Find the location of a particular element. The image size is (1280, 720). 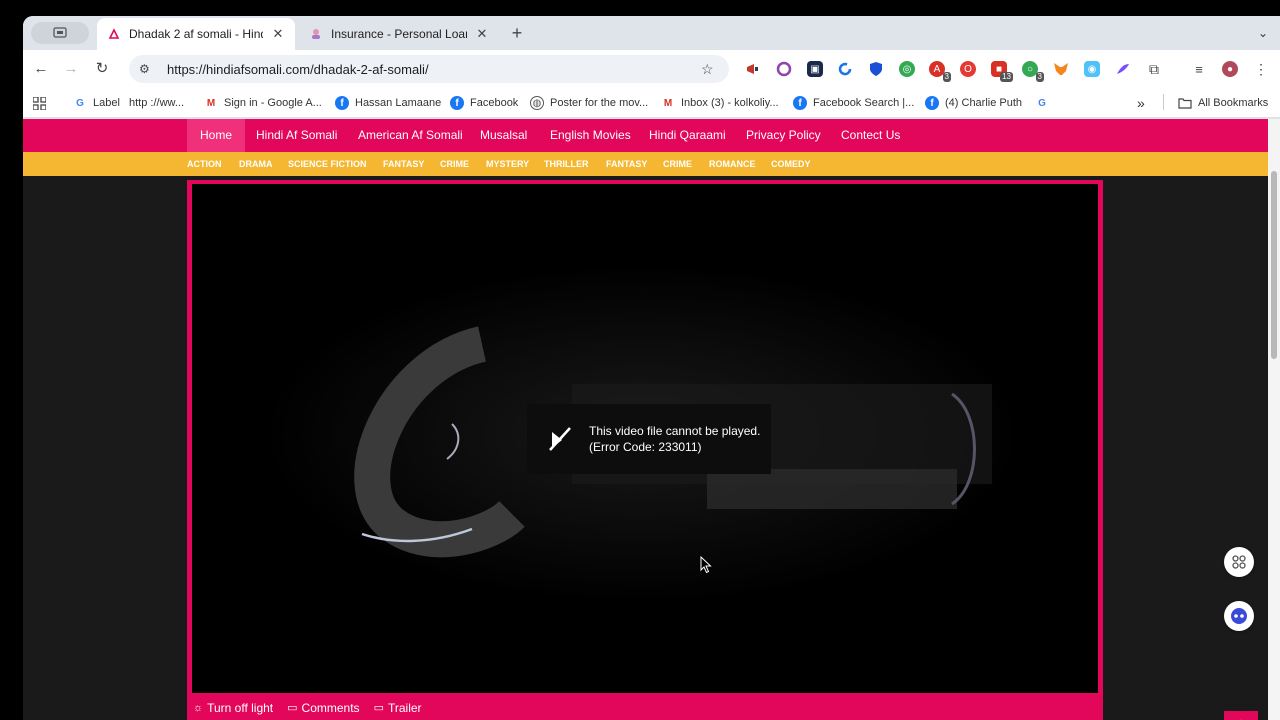

tab-title: Insurance - Personal Loans is located at coordinates (399, 34).